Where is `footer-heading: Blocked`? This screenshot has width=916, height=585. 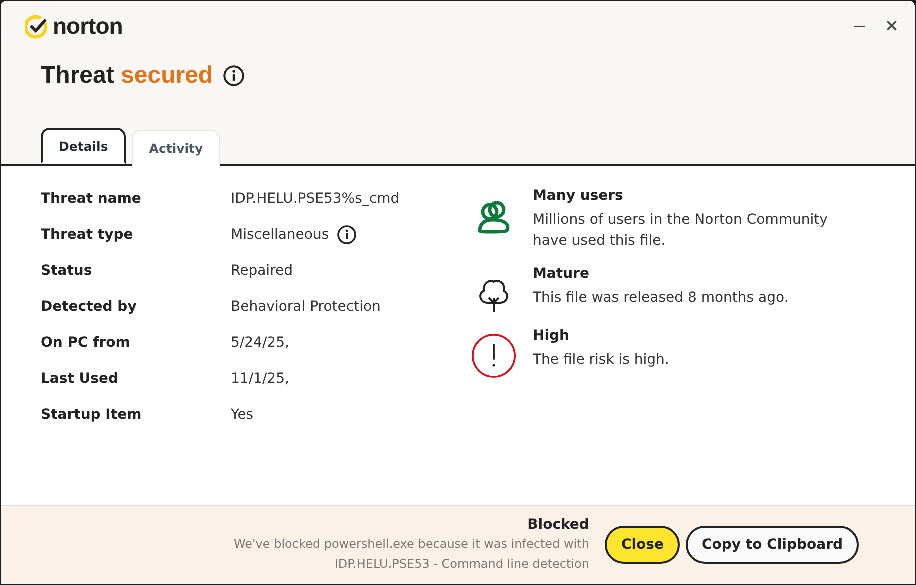 footer-heading: Blocked is located at coordinates (559, 525).